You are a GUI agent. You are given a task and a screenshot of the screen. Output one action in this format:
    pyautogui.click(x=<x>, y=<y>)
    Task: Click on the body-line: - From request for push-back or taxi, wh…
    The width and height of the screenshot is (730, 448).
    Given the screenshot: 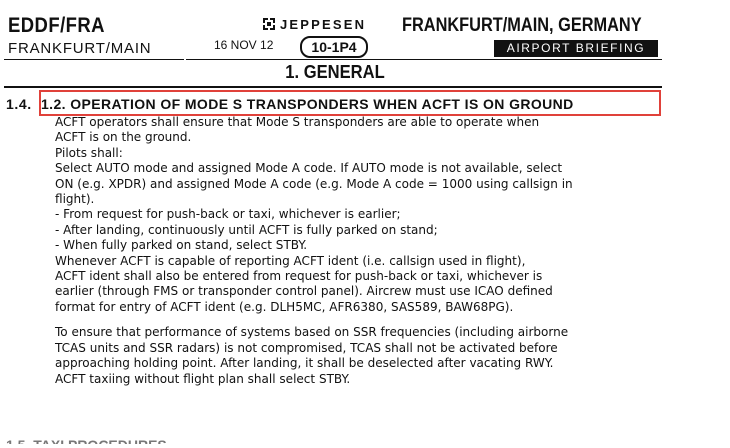 What is the action you would take?
    pyautogui.click(x=228, y=214)
    